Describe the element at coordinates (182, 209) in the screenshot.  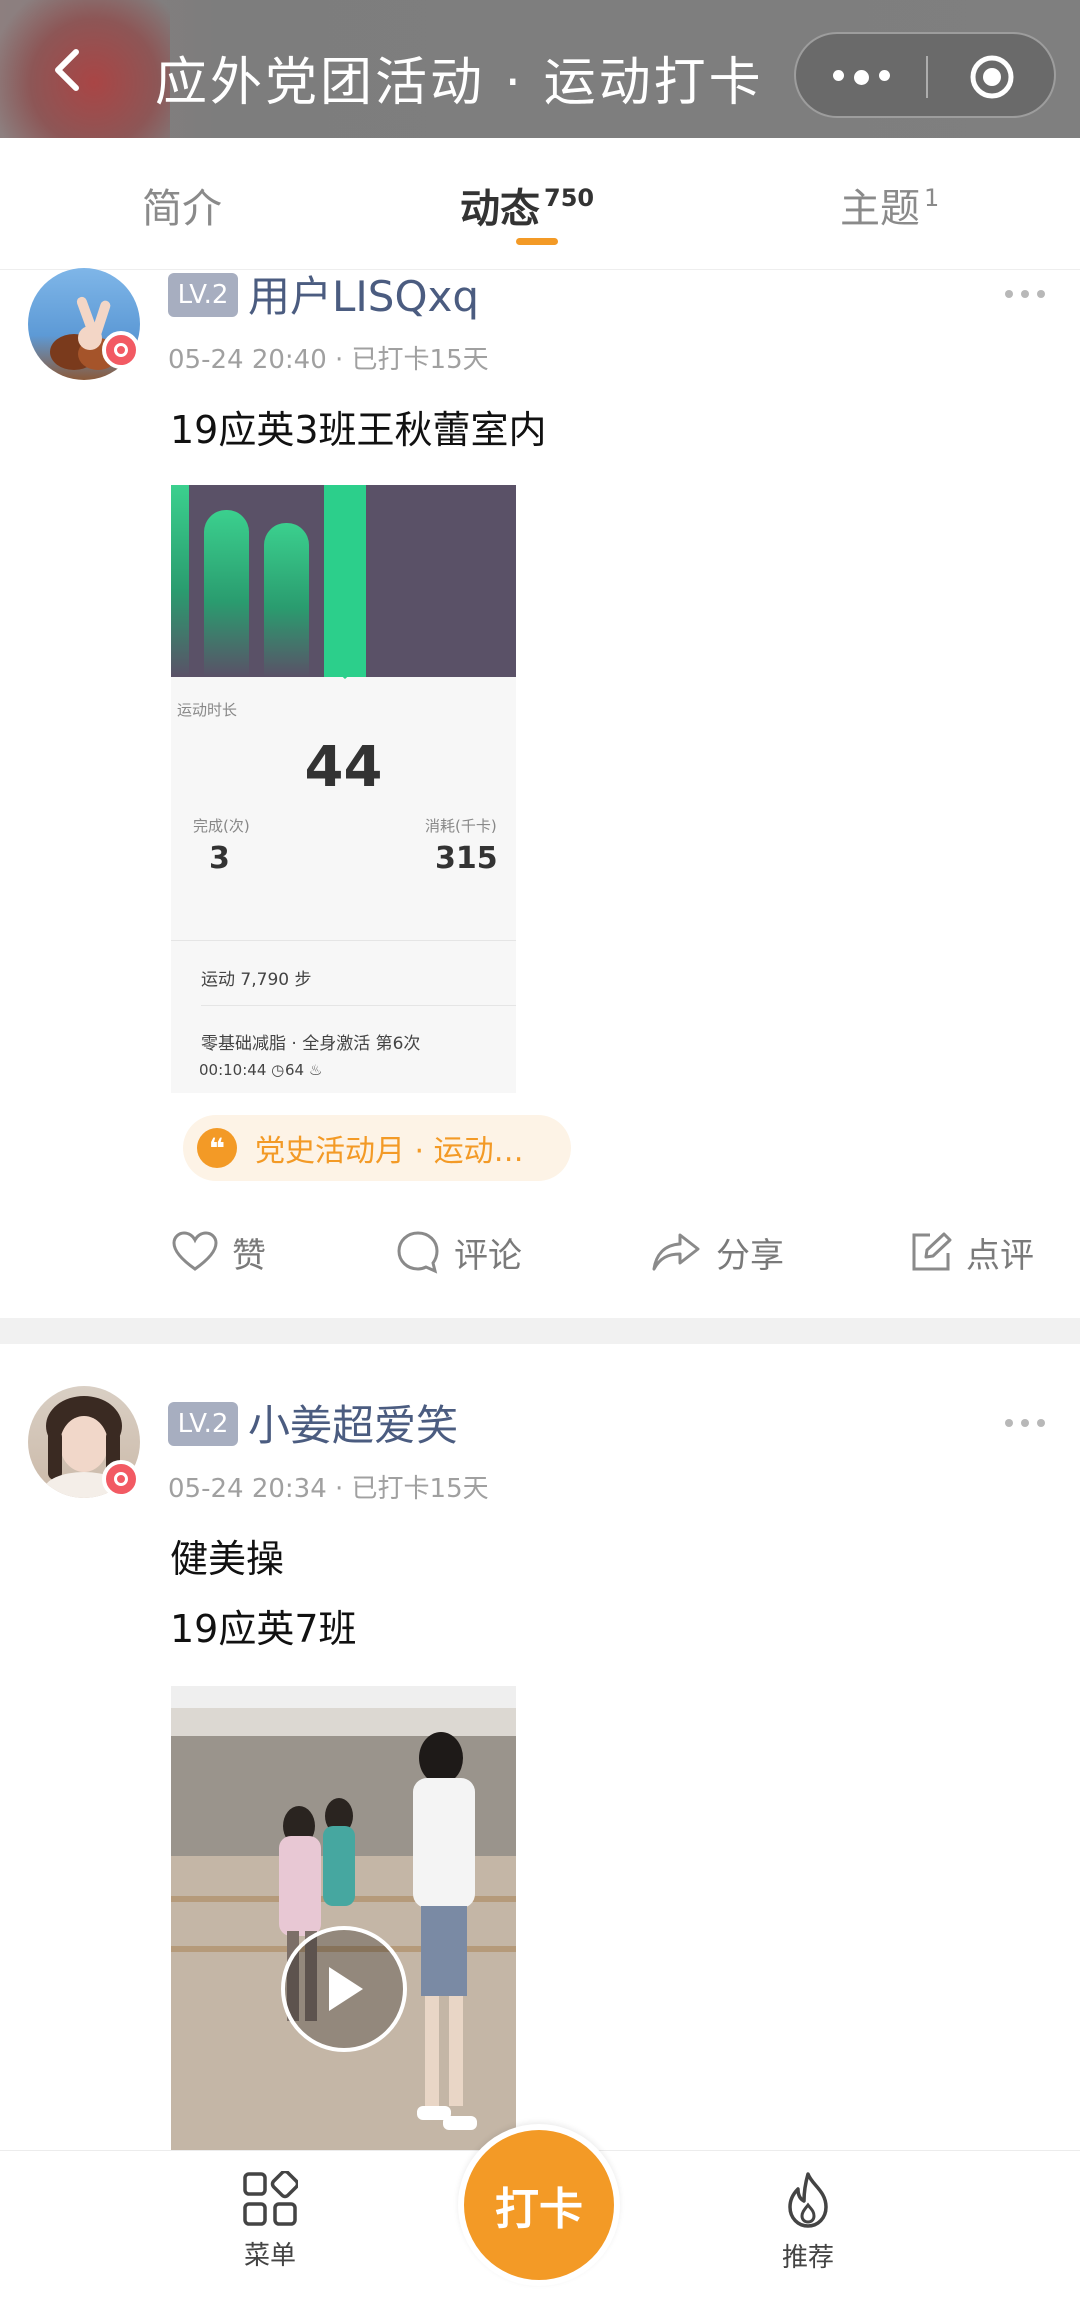
I see `tab-label: 简介` at that location.